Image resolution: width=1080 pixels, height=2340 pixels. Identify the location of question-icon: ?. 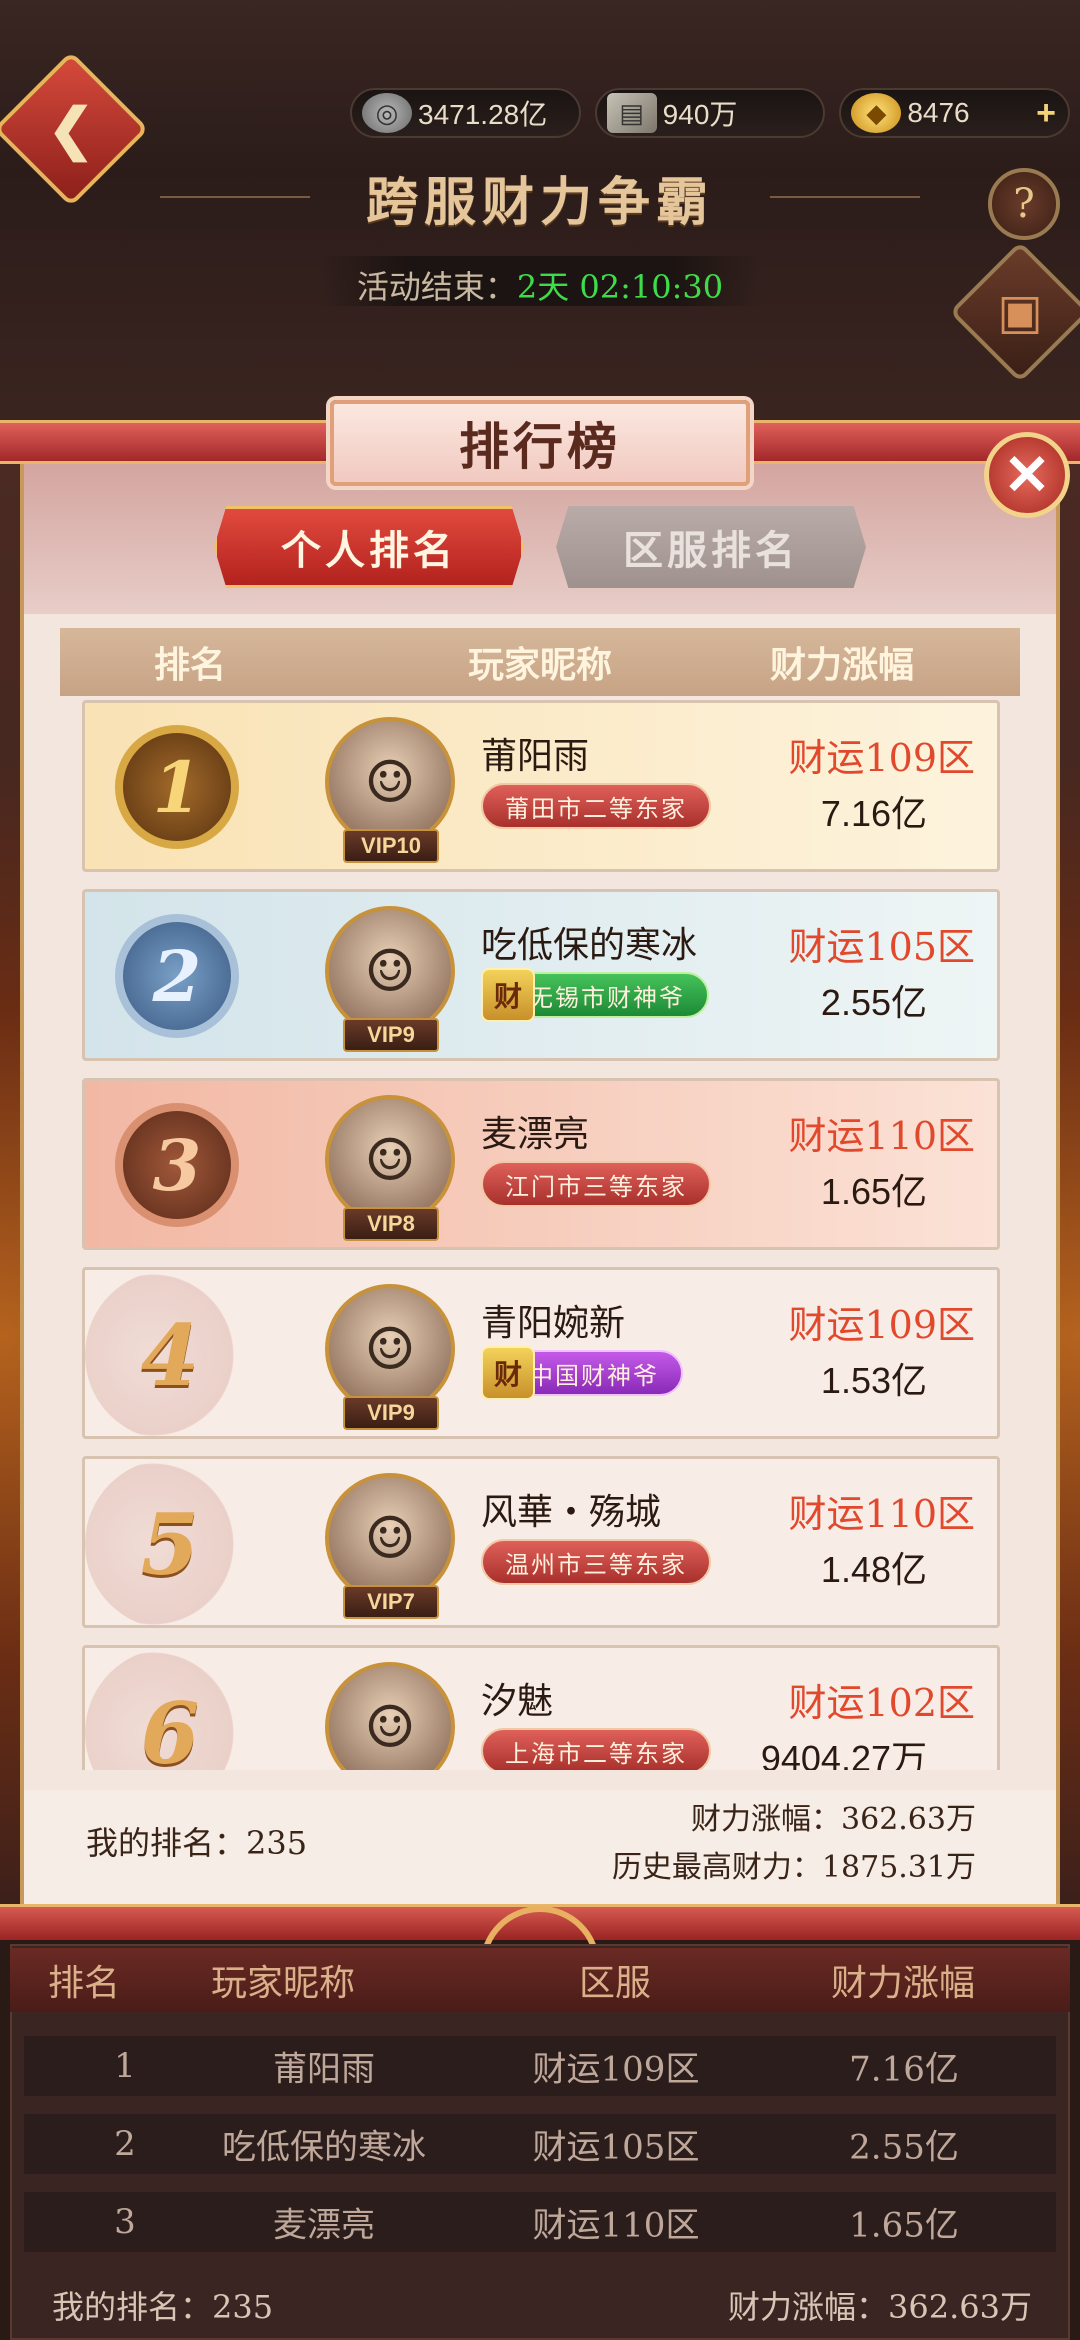
(1024, 204).